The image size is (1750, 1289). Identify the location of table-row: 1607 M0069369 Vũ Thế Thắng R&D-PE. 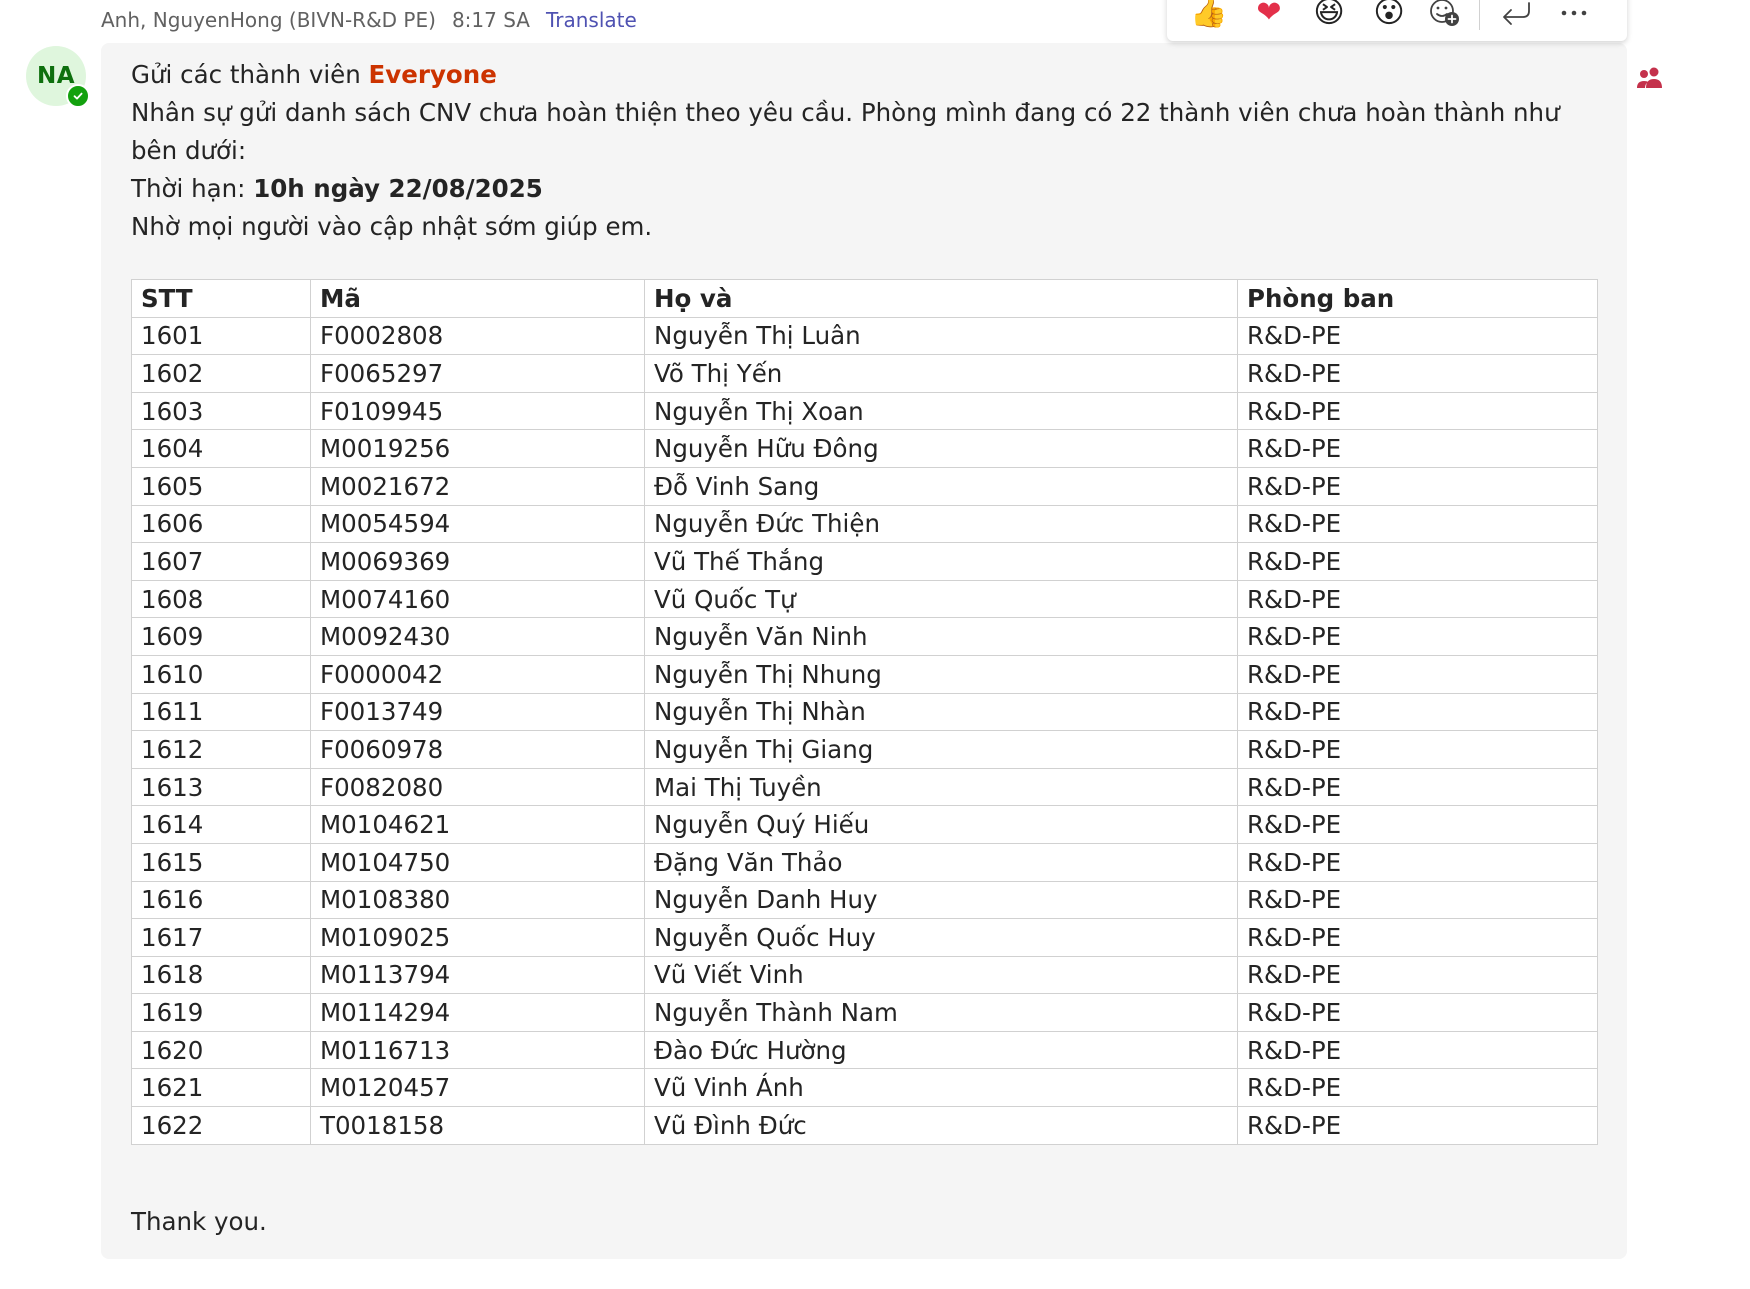
(864, 561).